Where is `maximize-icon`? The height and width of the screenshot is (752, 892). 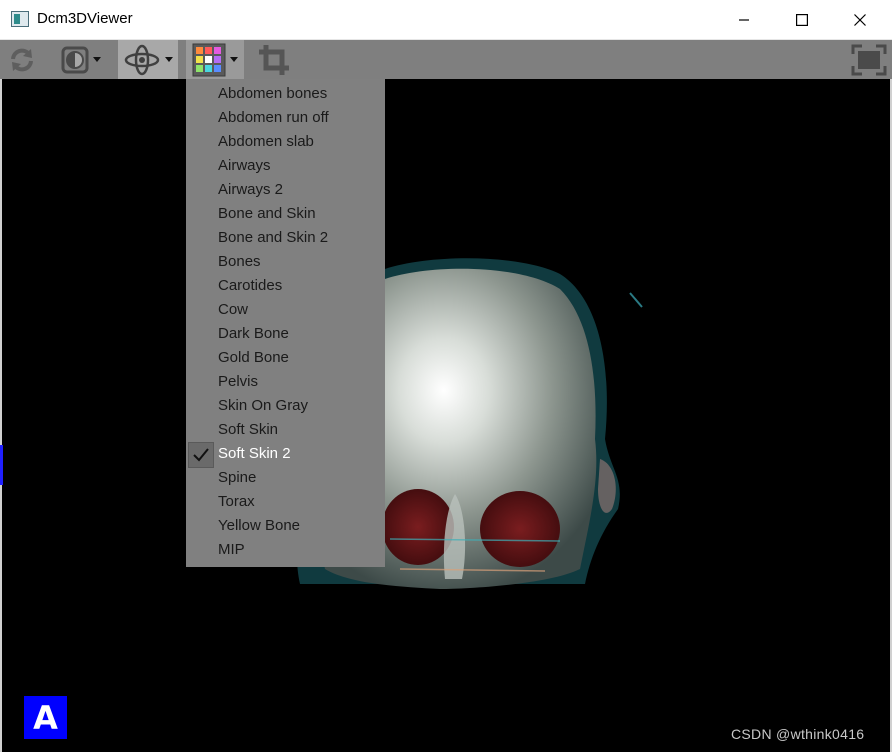 maximize-icon is located at coordinates (802, 20).